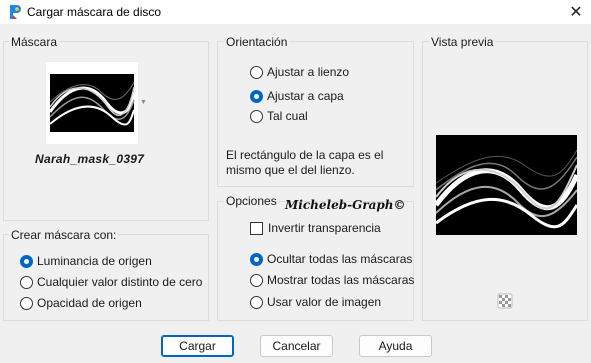  What do you see at coordinates (251, 201) in the screenshot?
I see `options-group-title: Opciones` at bounding box center [251, 201].